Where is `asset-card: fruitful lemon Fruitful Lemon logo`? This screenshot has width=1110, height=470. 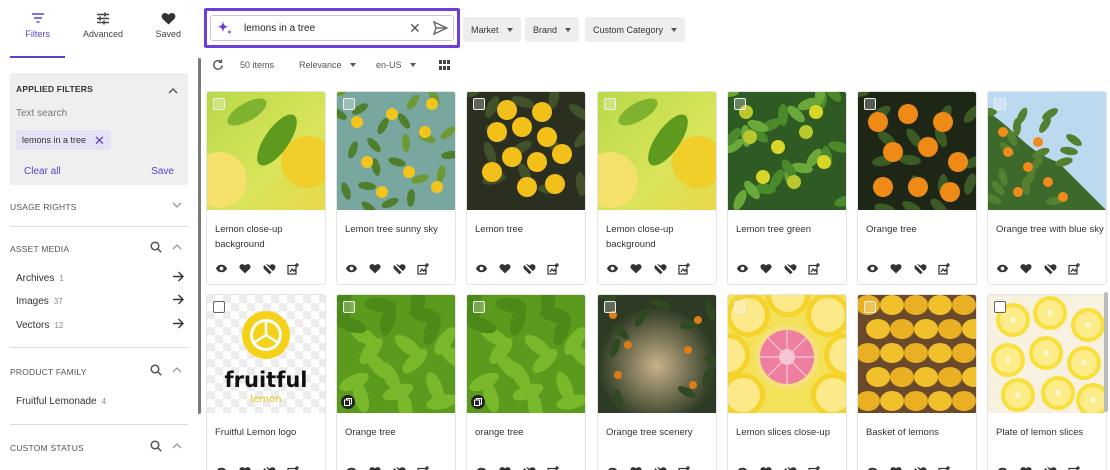
asset-card: fruitful lemon Fruitful Lemon logo is located at coordinates (266, 382).